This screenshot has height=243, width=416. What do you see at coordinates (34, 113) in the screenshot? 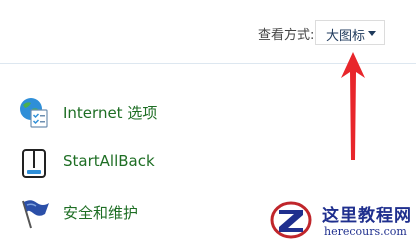
I see `internet-options-icon` at bounding box center [34, 113].